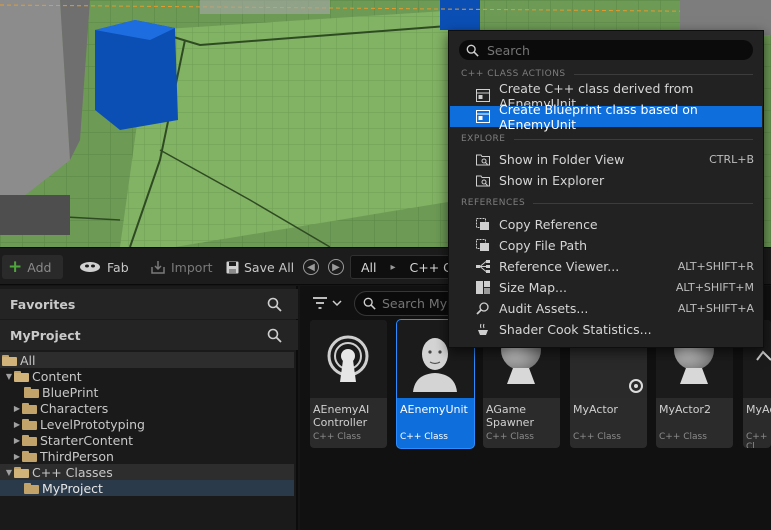  What do you see at coordinates (147, 408) in the screenshot?
I see `tree-item-characters: ▶ Characters` at bounding box center [147, 408].